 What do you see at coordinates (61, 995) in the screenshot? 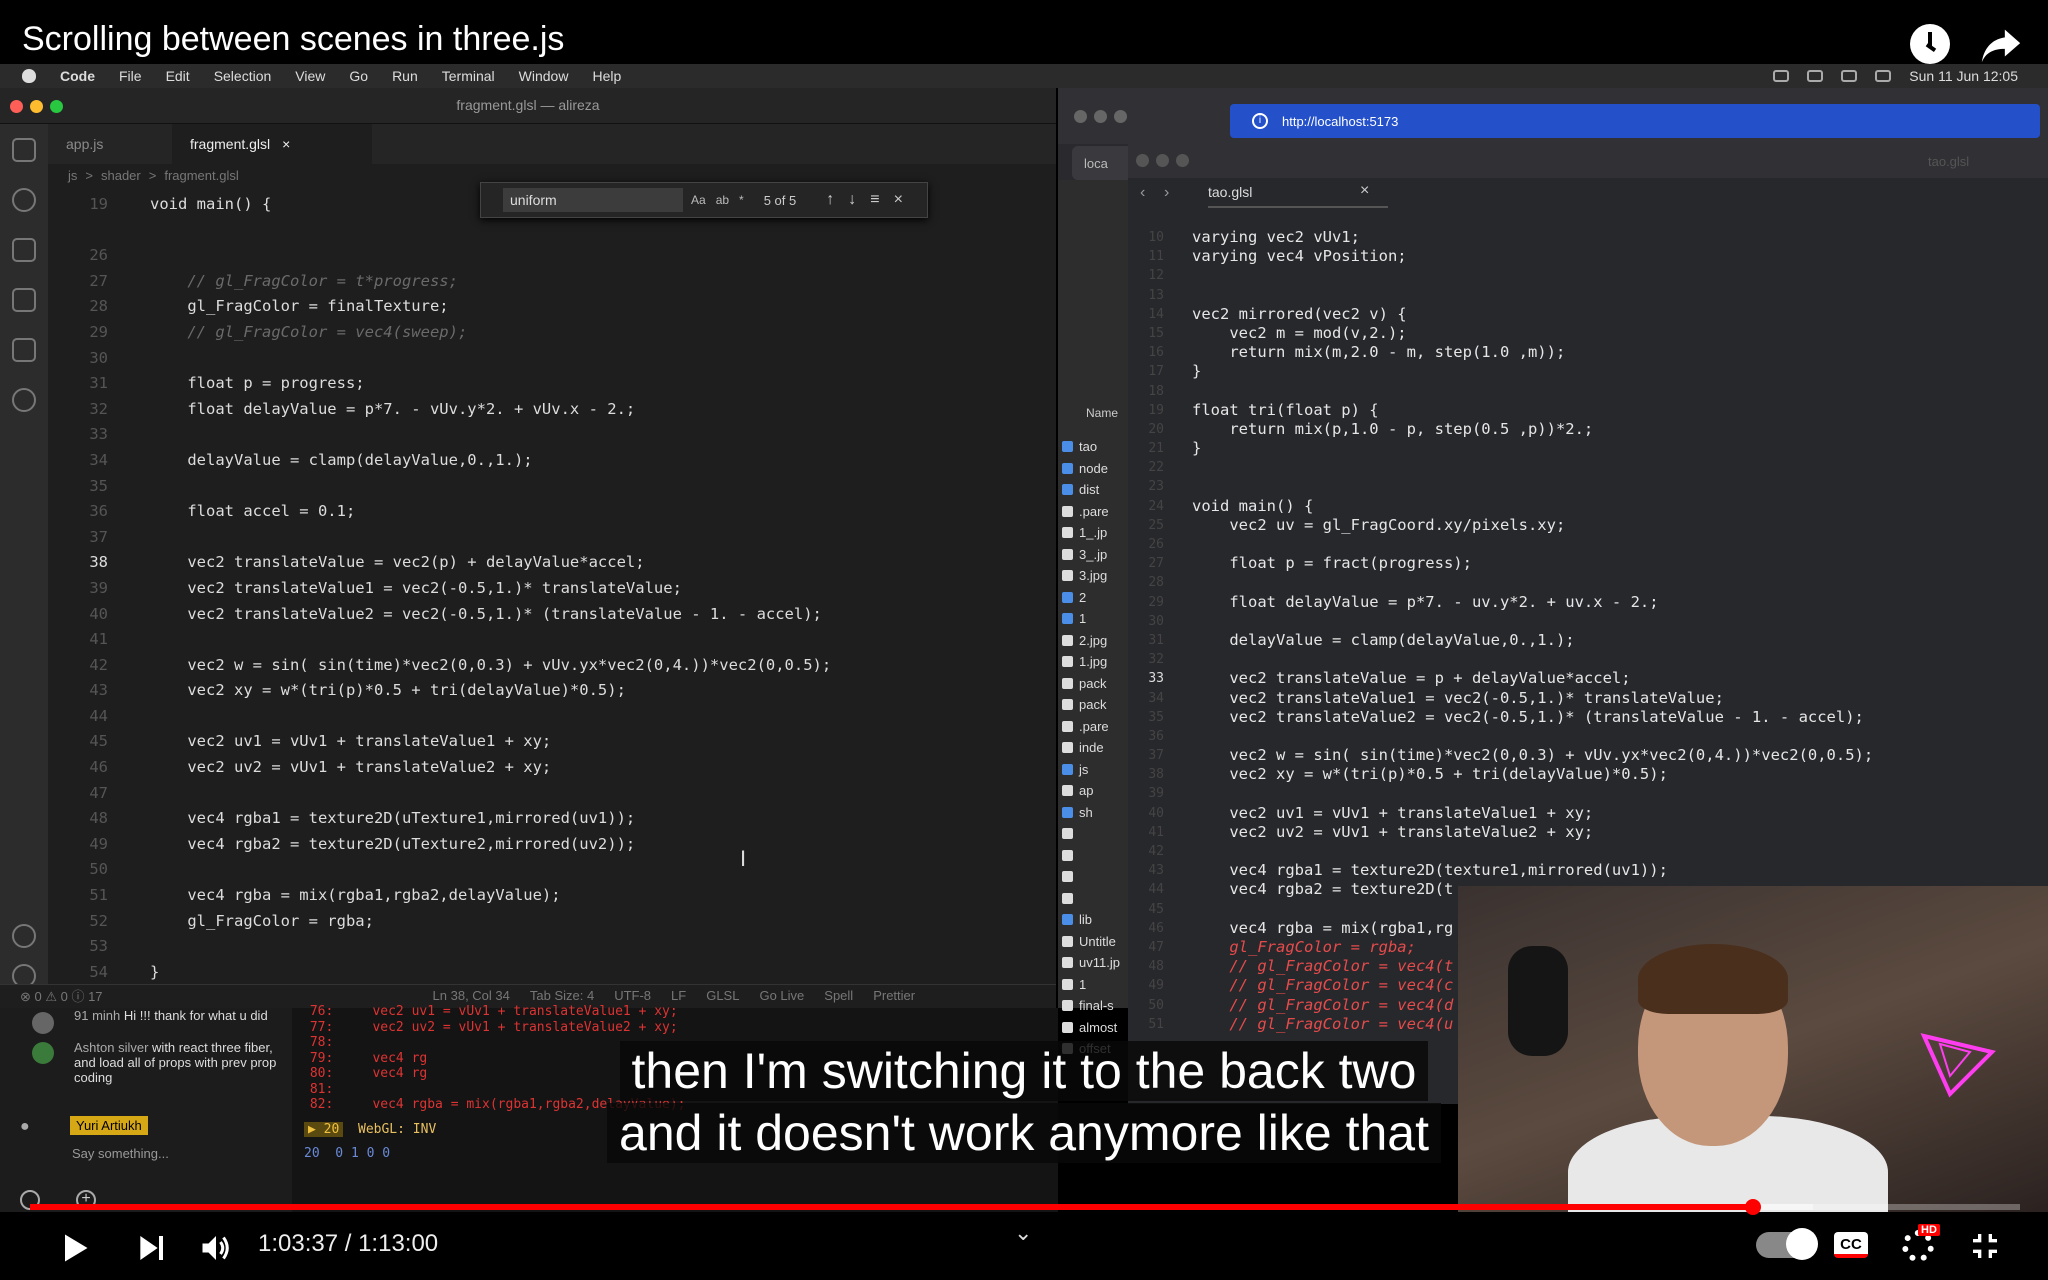
I see `problems-count: ⊗ 0 ⚠ 0 ⓘ 17` at bounding box center [61, 995].